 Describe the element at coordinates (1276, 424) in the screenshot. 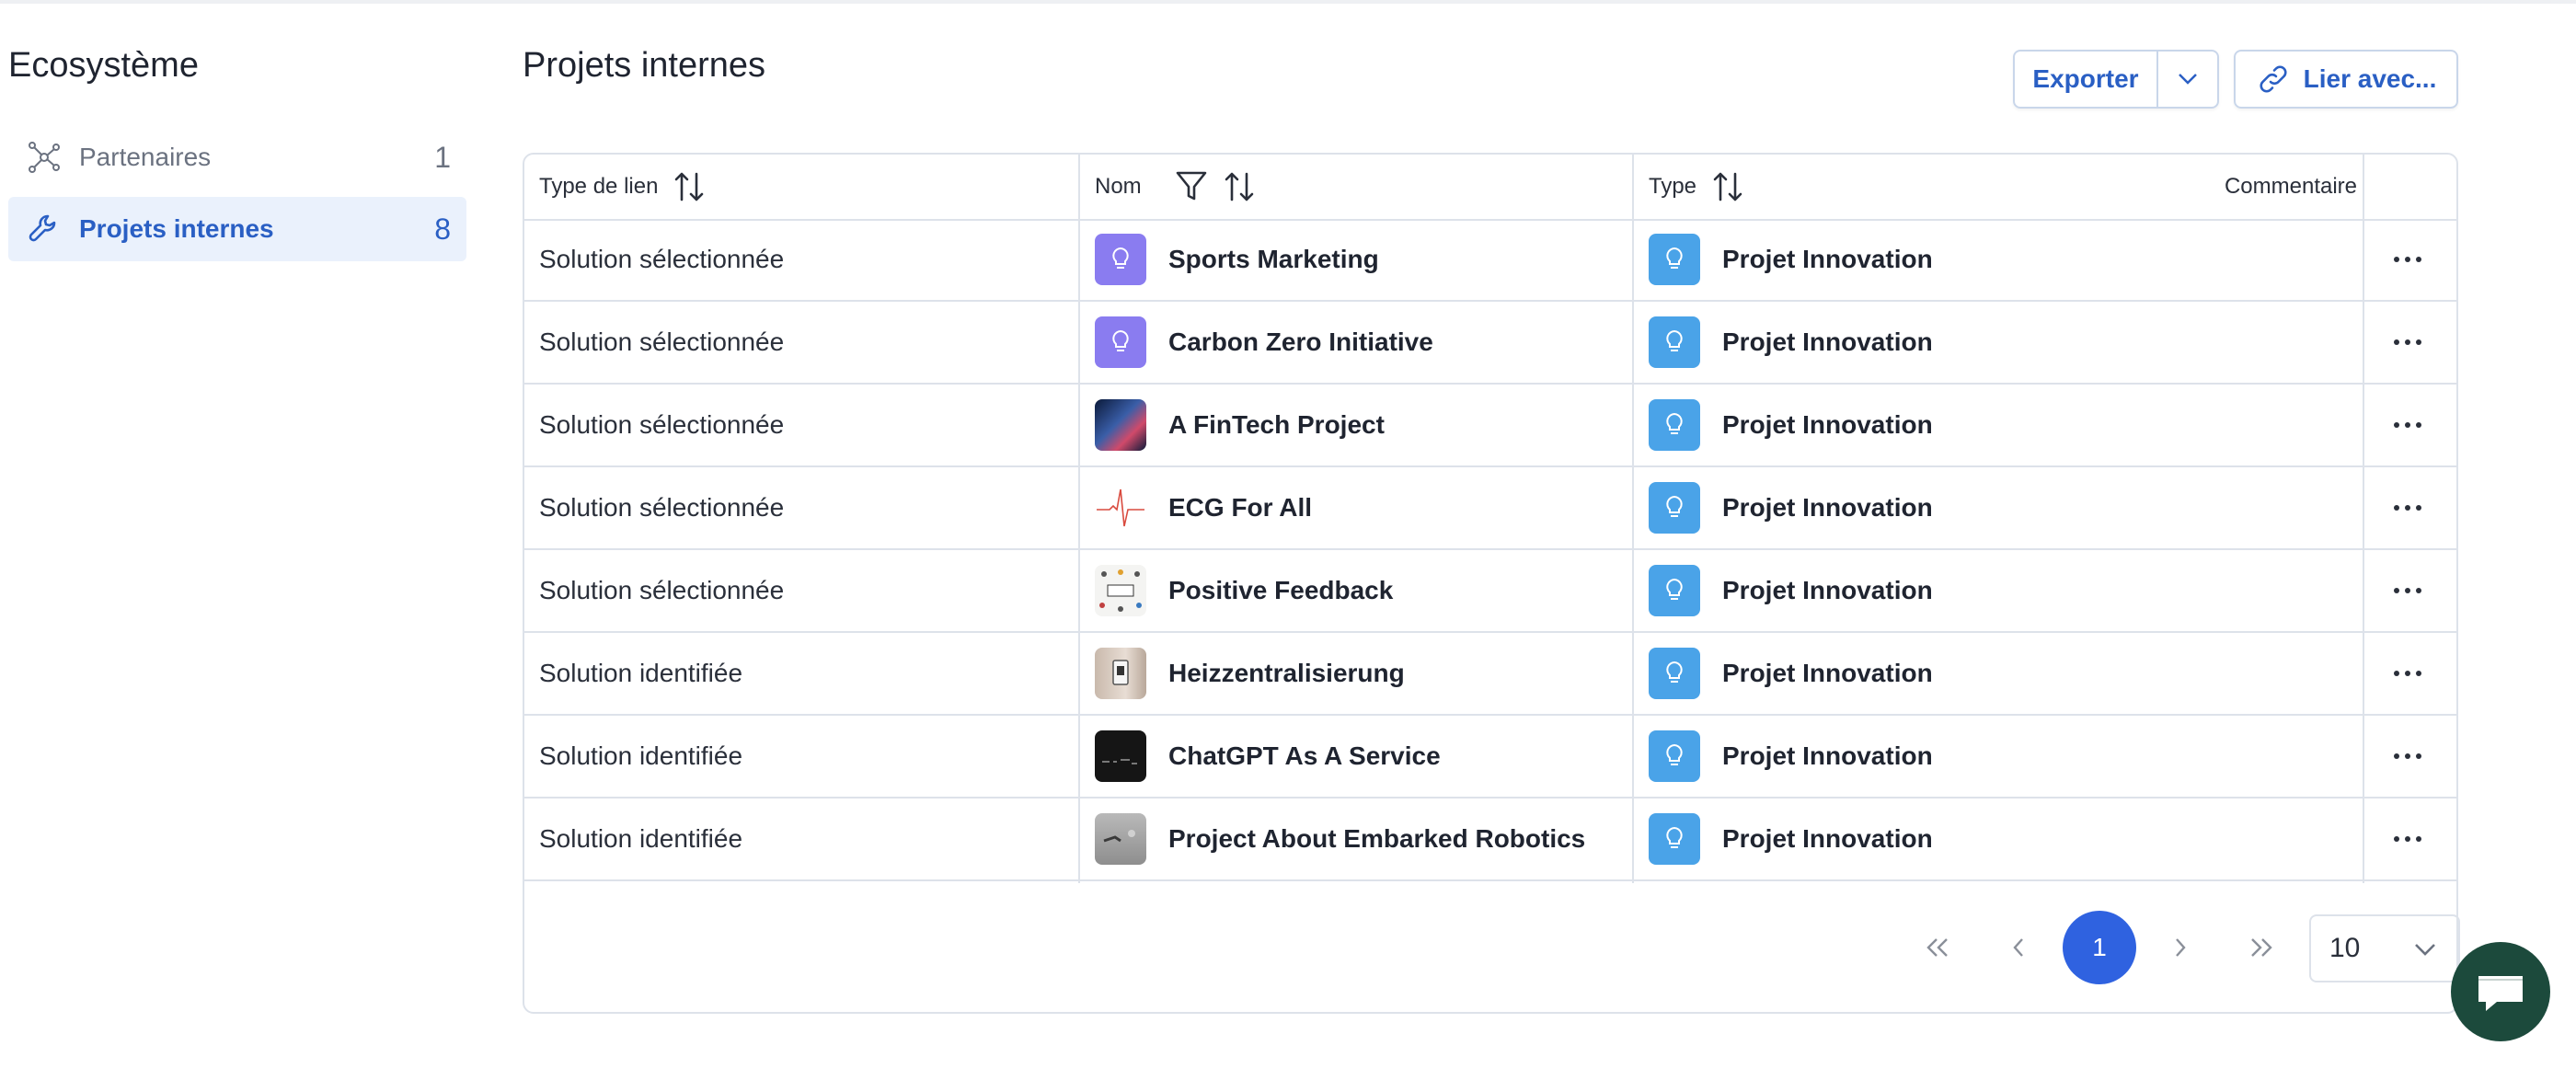

I see `project-name: A FinTech Project` at that location.